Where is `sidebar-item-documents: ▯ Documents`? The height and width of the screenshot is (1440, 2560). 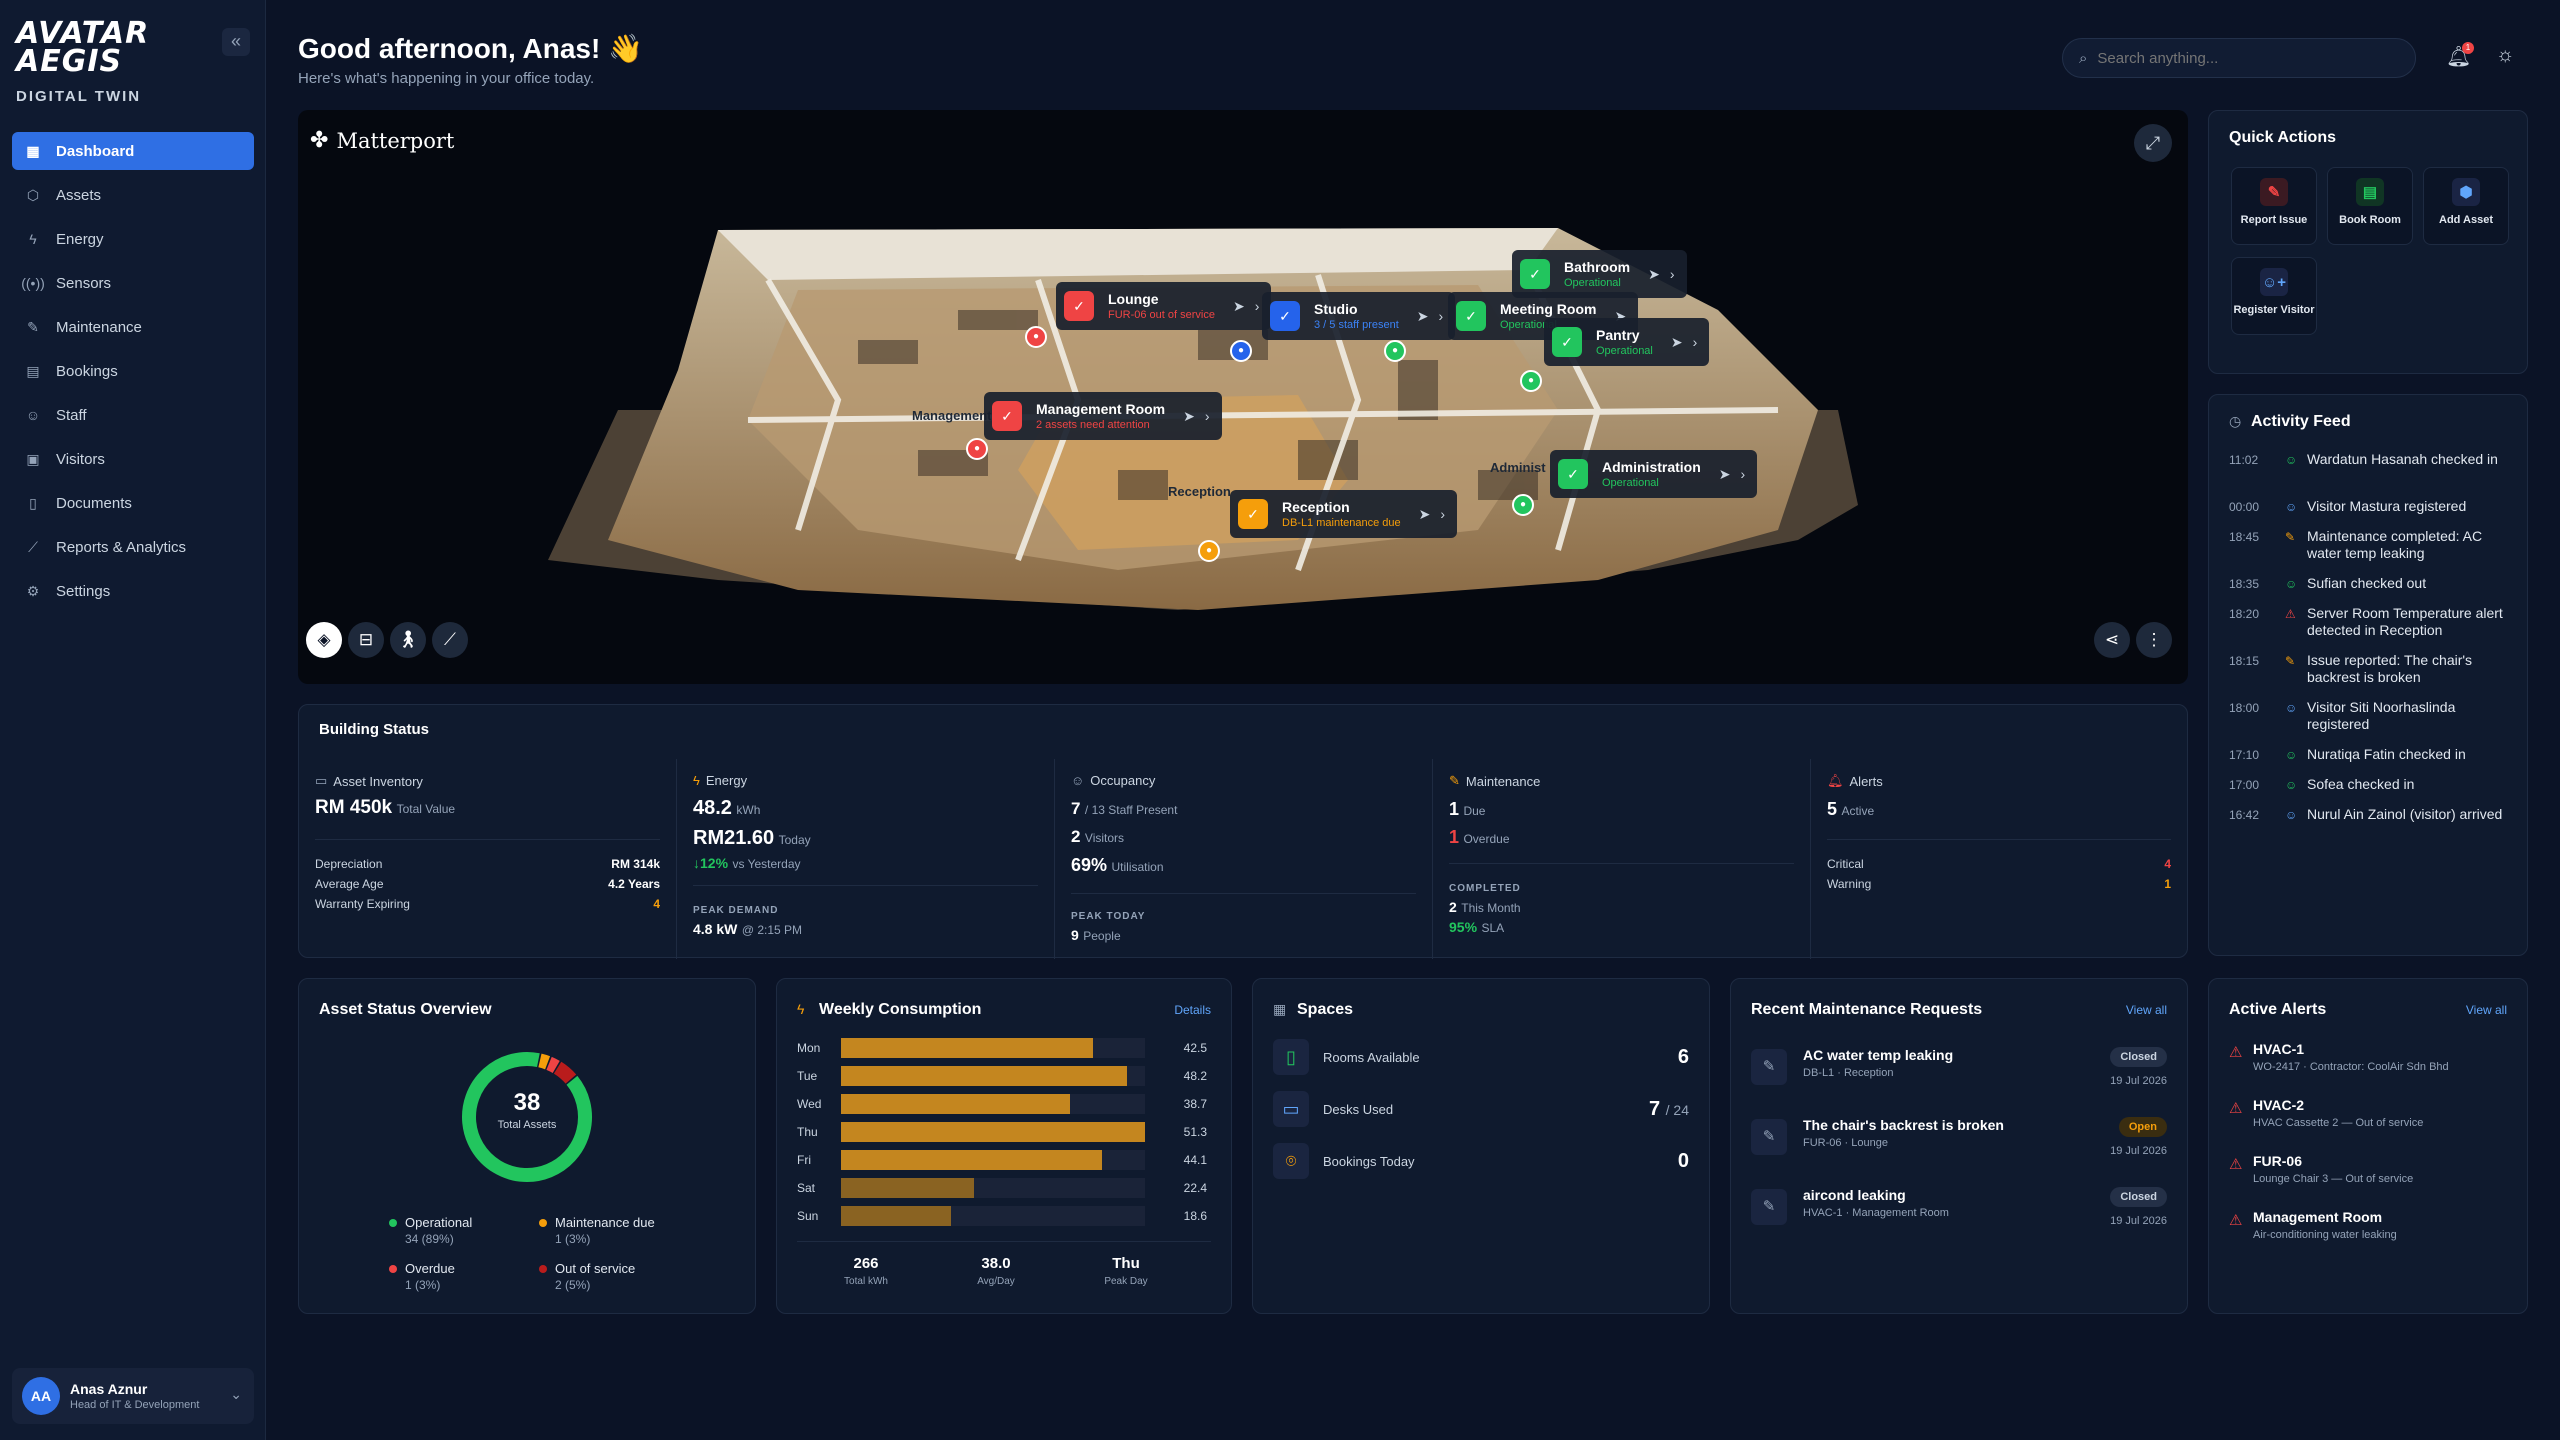
sidebar-item-documents: ▯ Documents is located at coordinates (133, 503).